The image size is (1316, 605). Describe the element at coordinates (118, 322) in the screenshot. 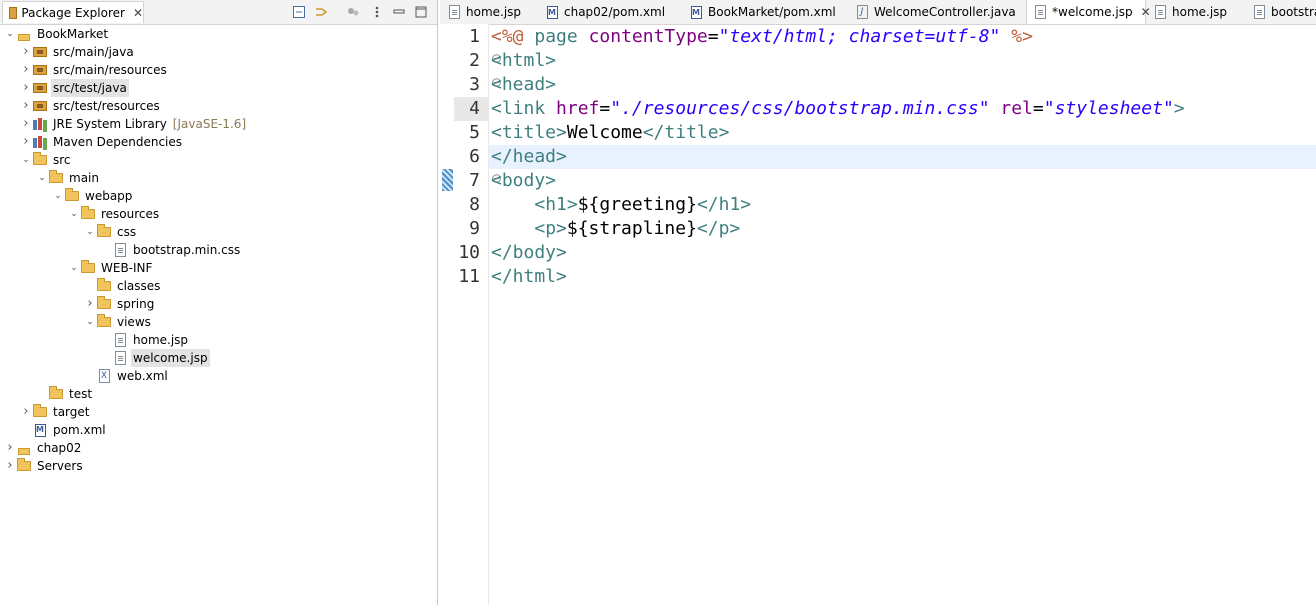

I see `tree-item: ⌄ views` at that location.